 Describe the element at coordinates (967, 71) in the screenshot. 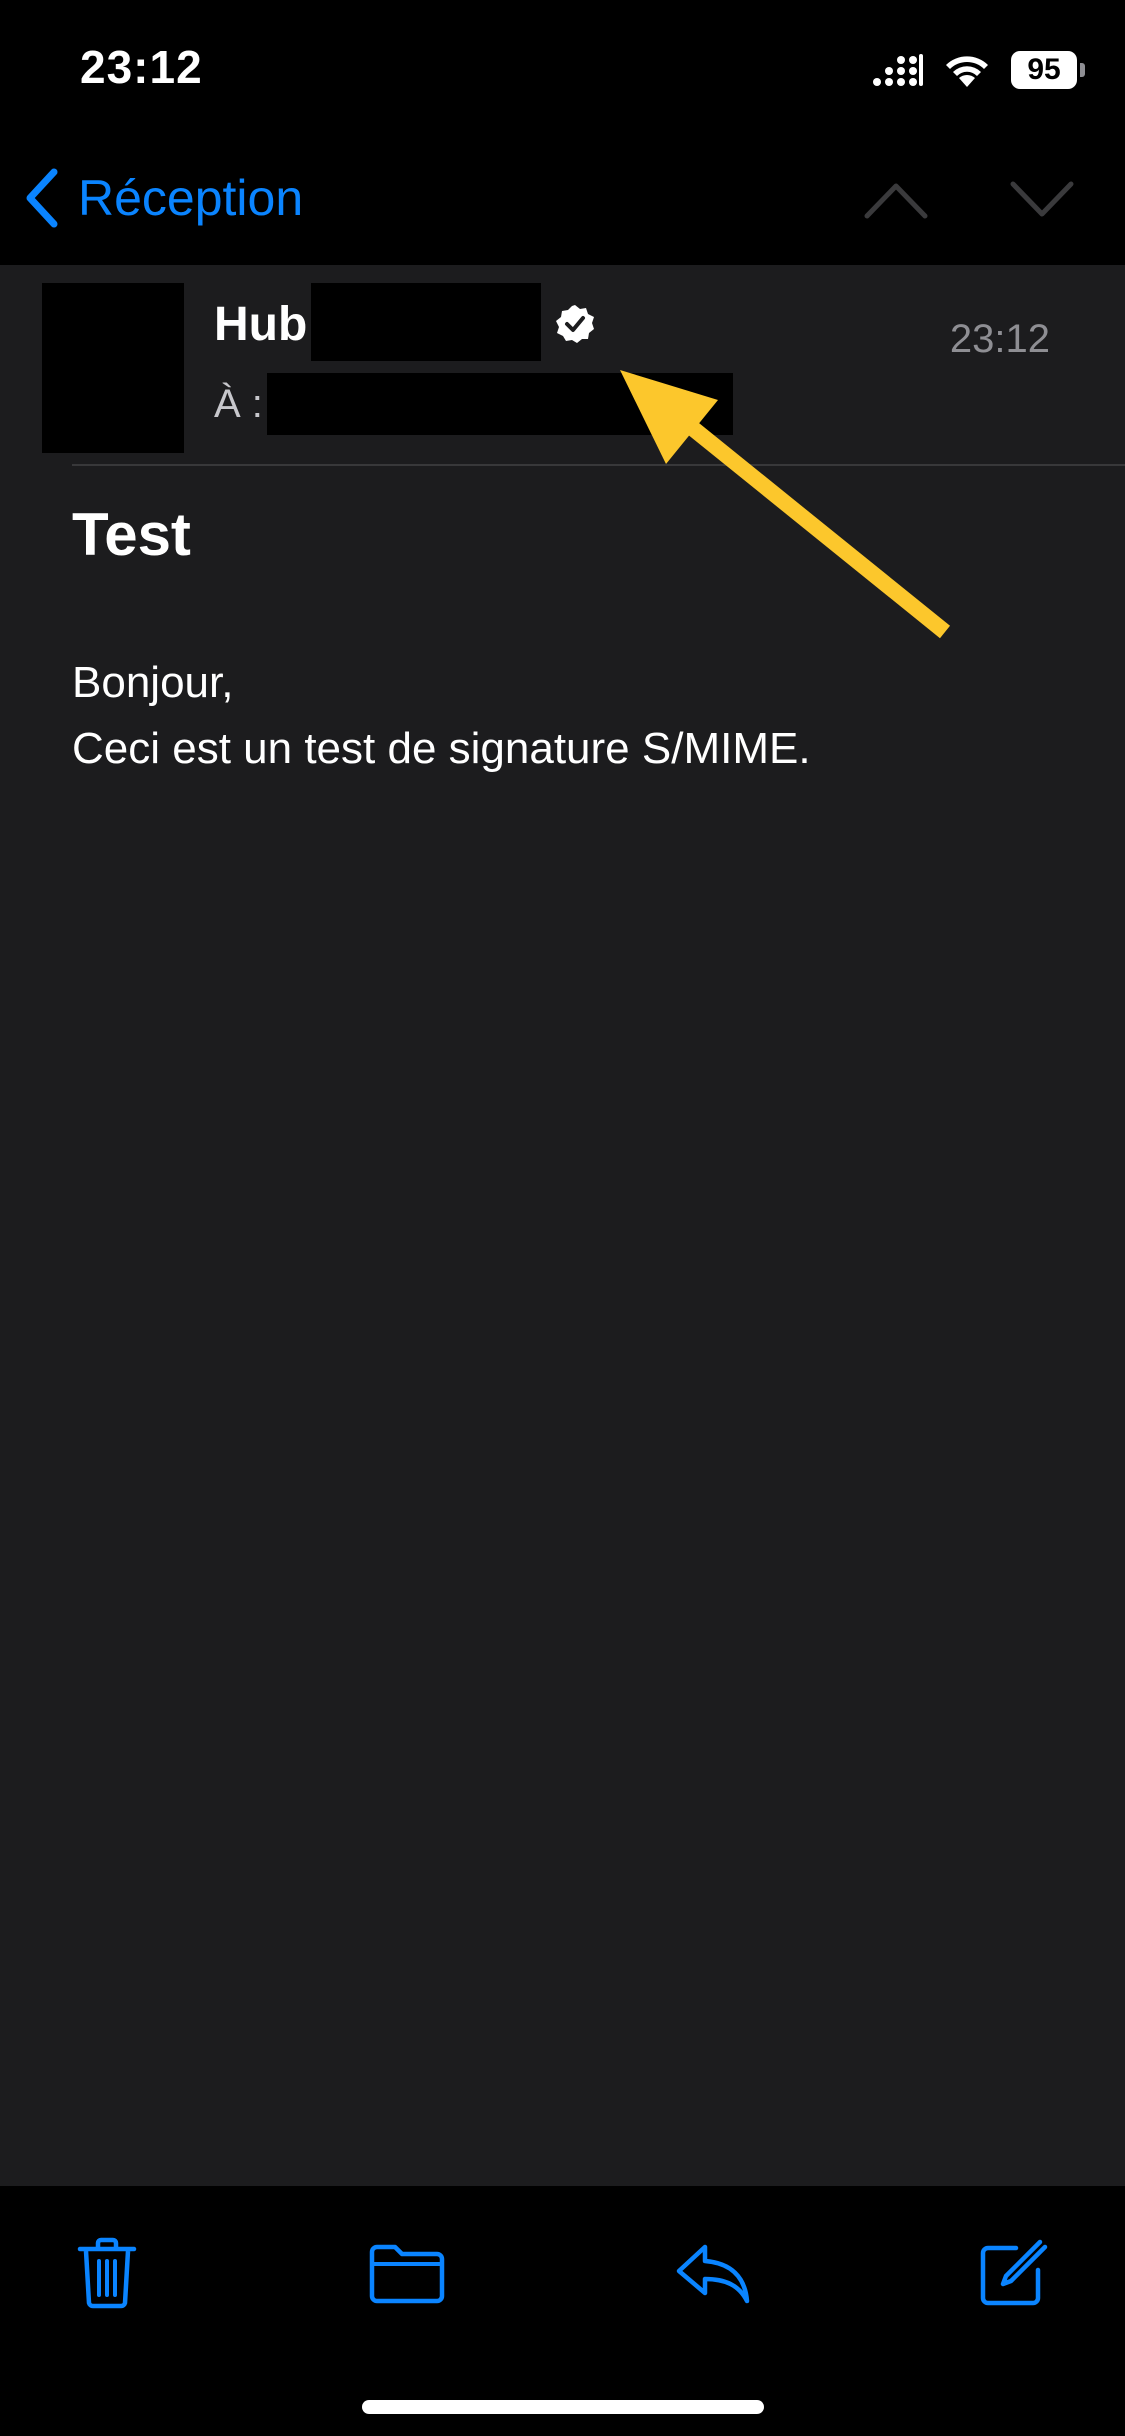

I see `wifi-icon` at that location.